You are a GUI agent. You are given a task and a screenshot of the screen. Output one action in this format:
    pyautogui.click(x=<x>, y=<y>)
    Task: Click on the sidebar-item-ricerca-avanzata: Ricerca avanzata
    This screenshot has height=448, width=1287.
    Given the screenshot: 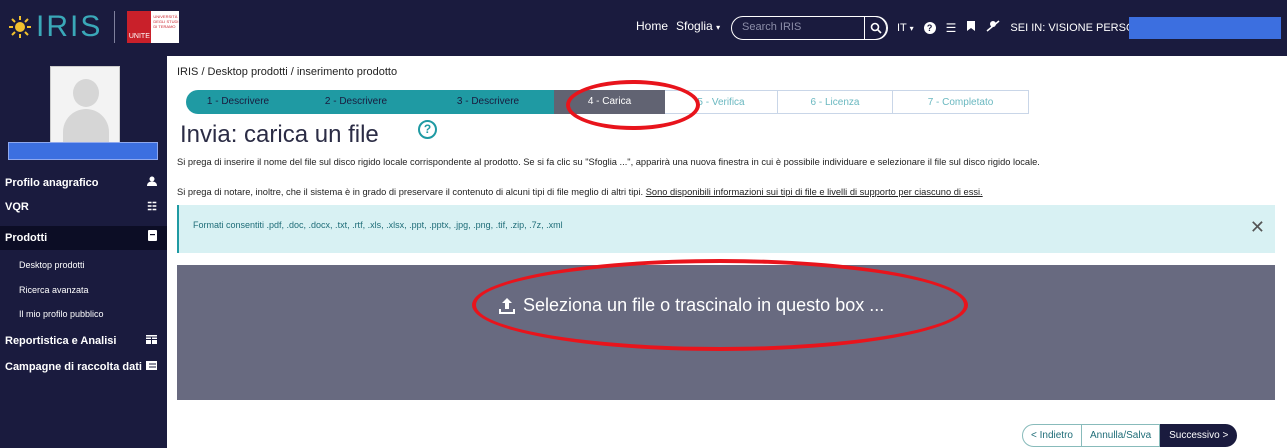 What is the action you would take?
    pyautogui.click(x=83, y=290)
    